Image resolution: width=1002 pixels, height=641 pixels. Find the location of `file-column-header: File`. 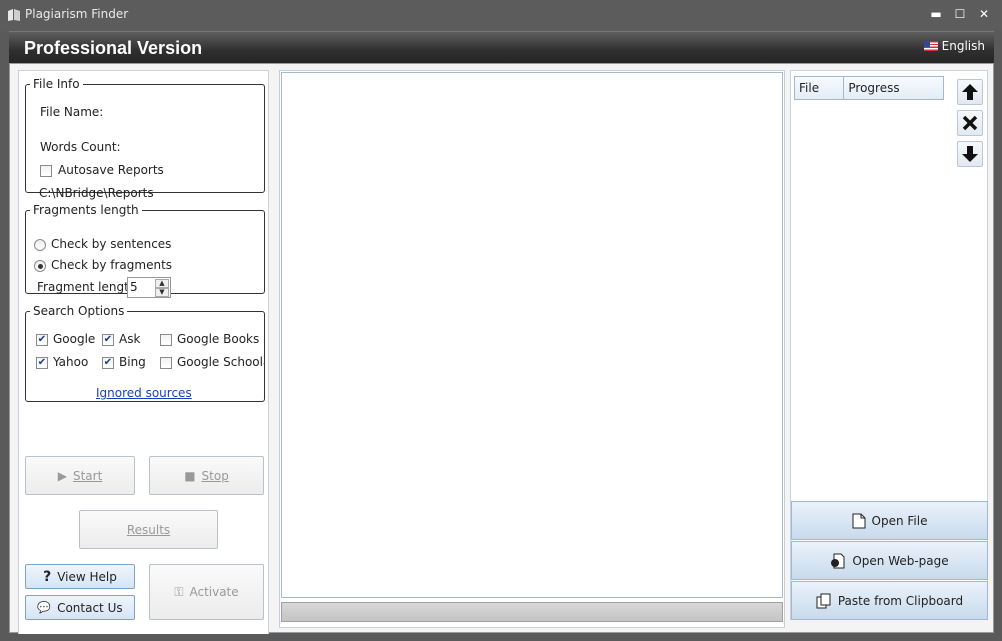

file-column-header: File is located at coordinates (820, 88).